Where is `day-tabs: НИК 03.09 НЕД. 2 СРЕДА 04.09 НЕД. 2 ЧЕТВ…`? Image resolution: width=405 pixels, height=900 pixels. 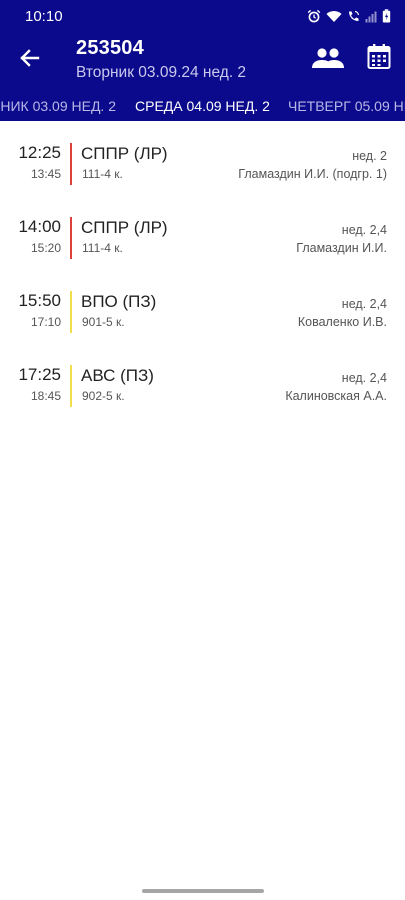
day-tabs: НИК 03.09 НЕД. 2 СРЕДА 04.09 НЕД. 2 ЧЕТВ… is located at coordinates (202, 106).